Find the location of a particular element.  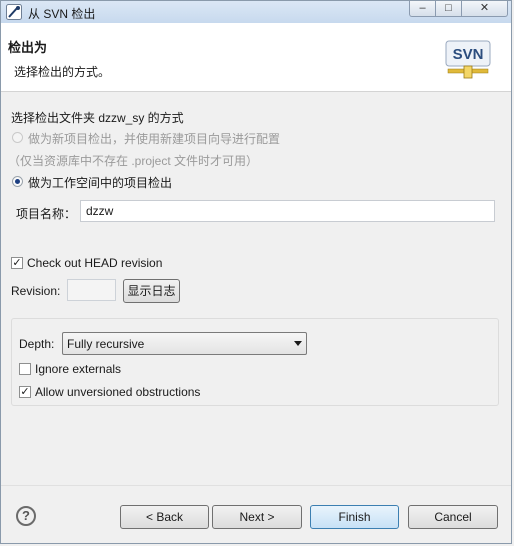

project-name-input: dzzw is located at coordinates (287, 211).